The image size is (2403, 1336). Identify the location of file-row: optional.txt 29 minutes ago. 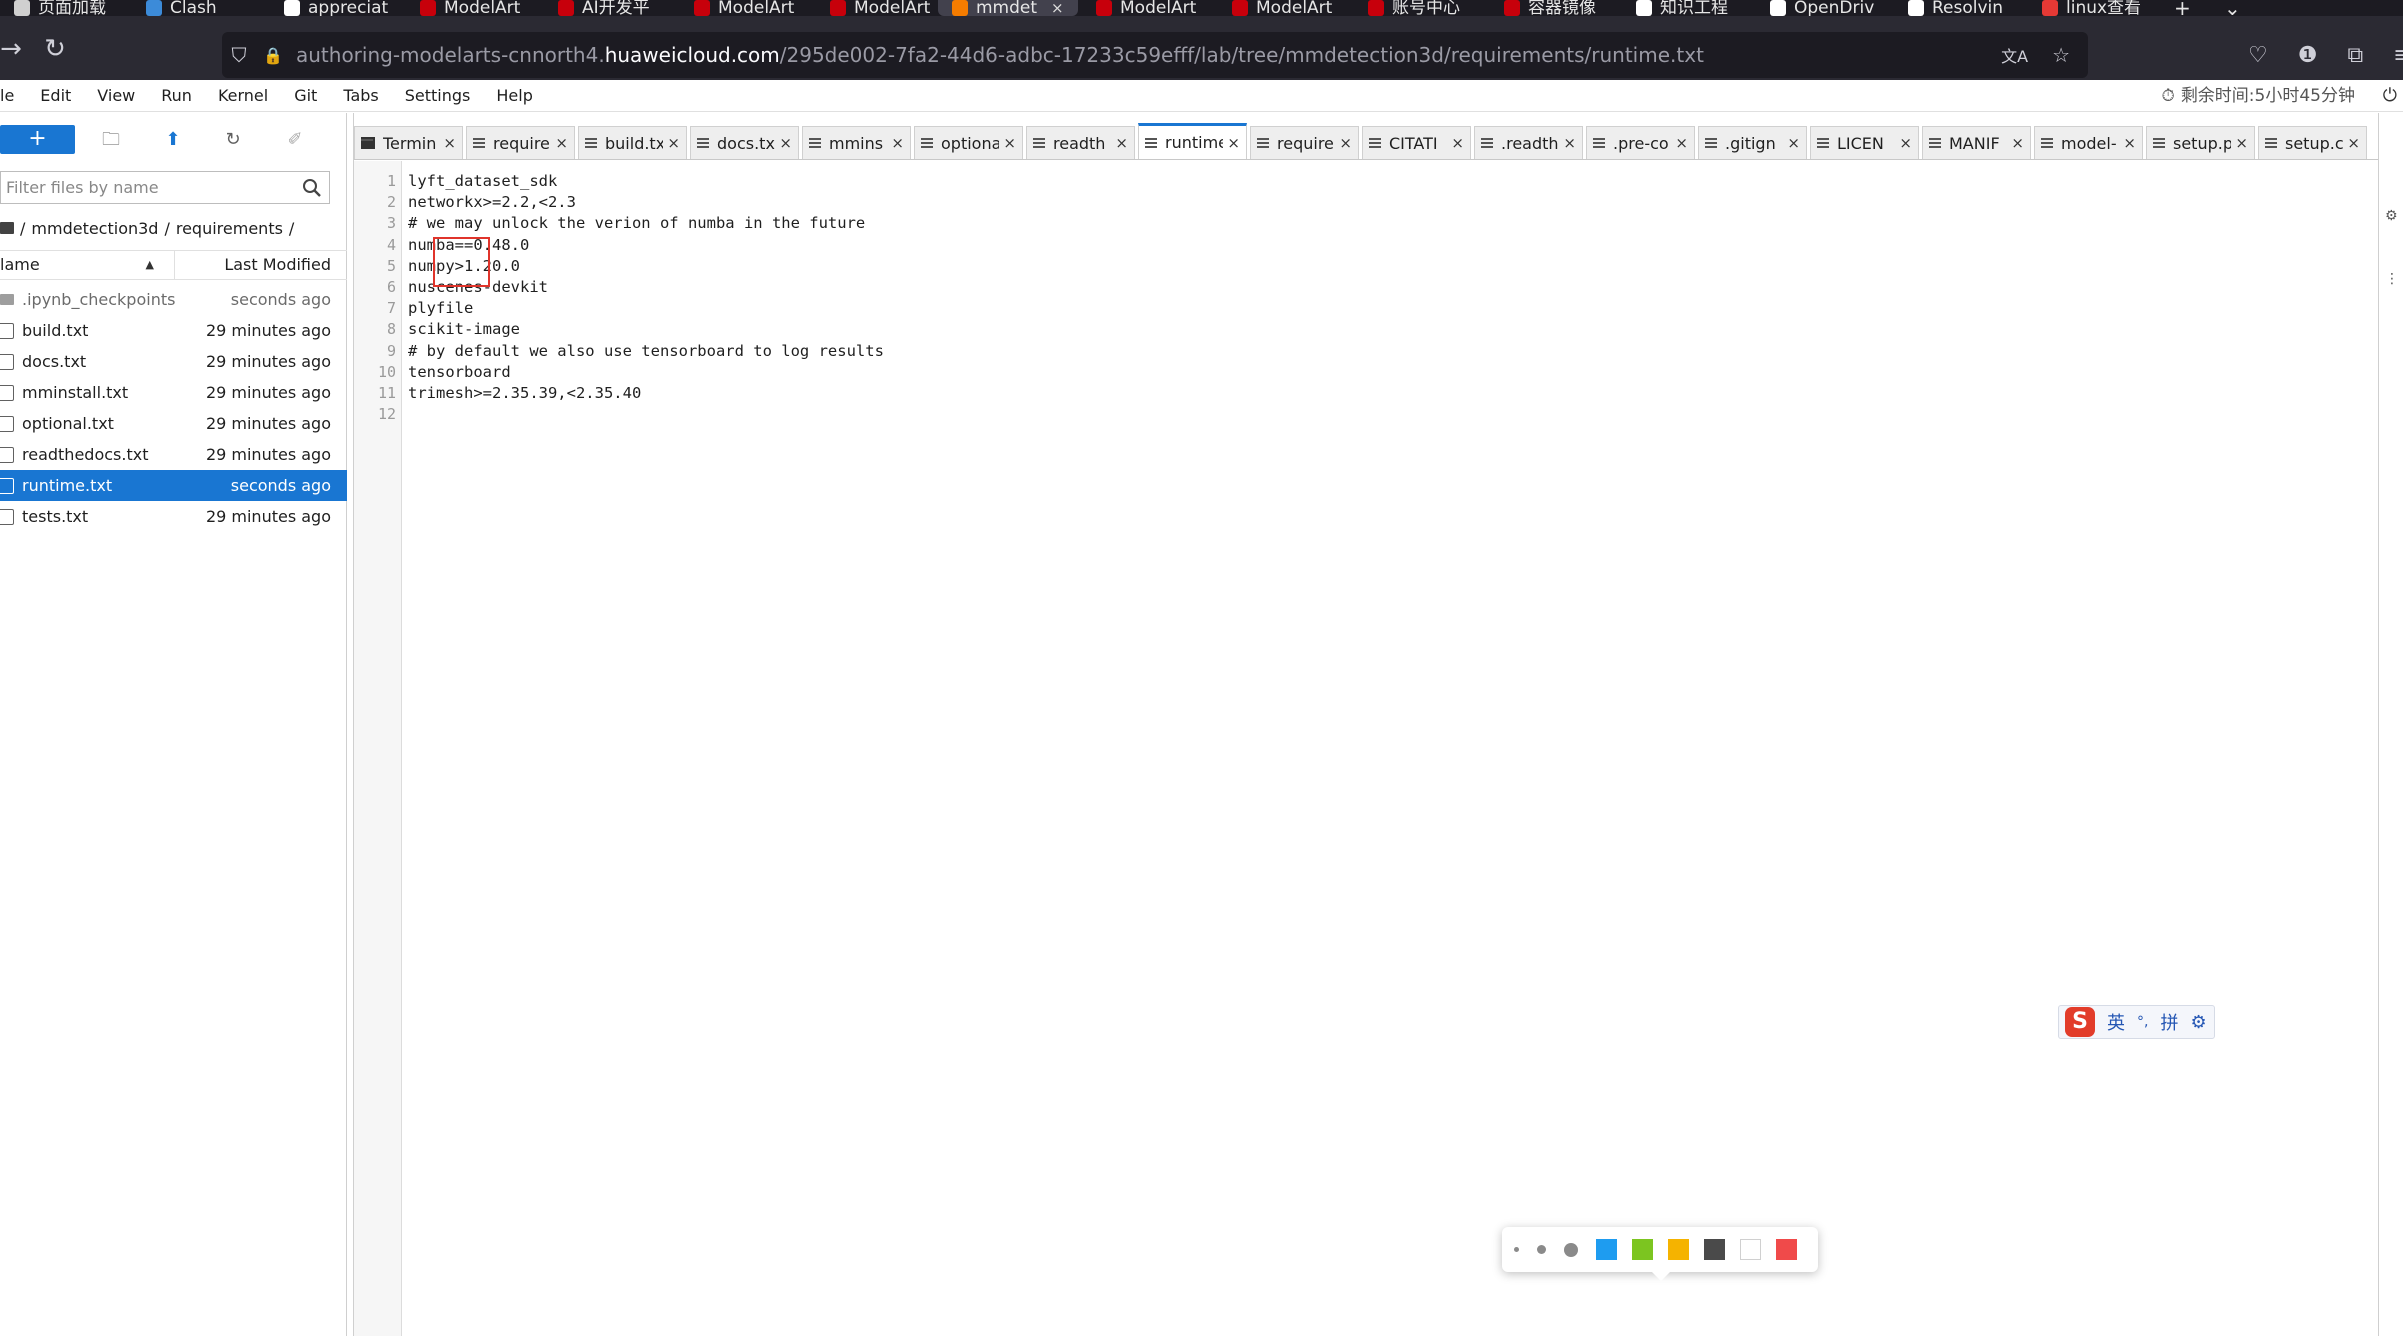
(173, 423).